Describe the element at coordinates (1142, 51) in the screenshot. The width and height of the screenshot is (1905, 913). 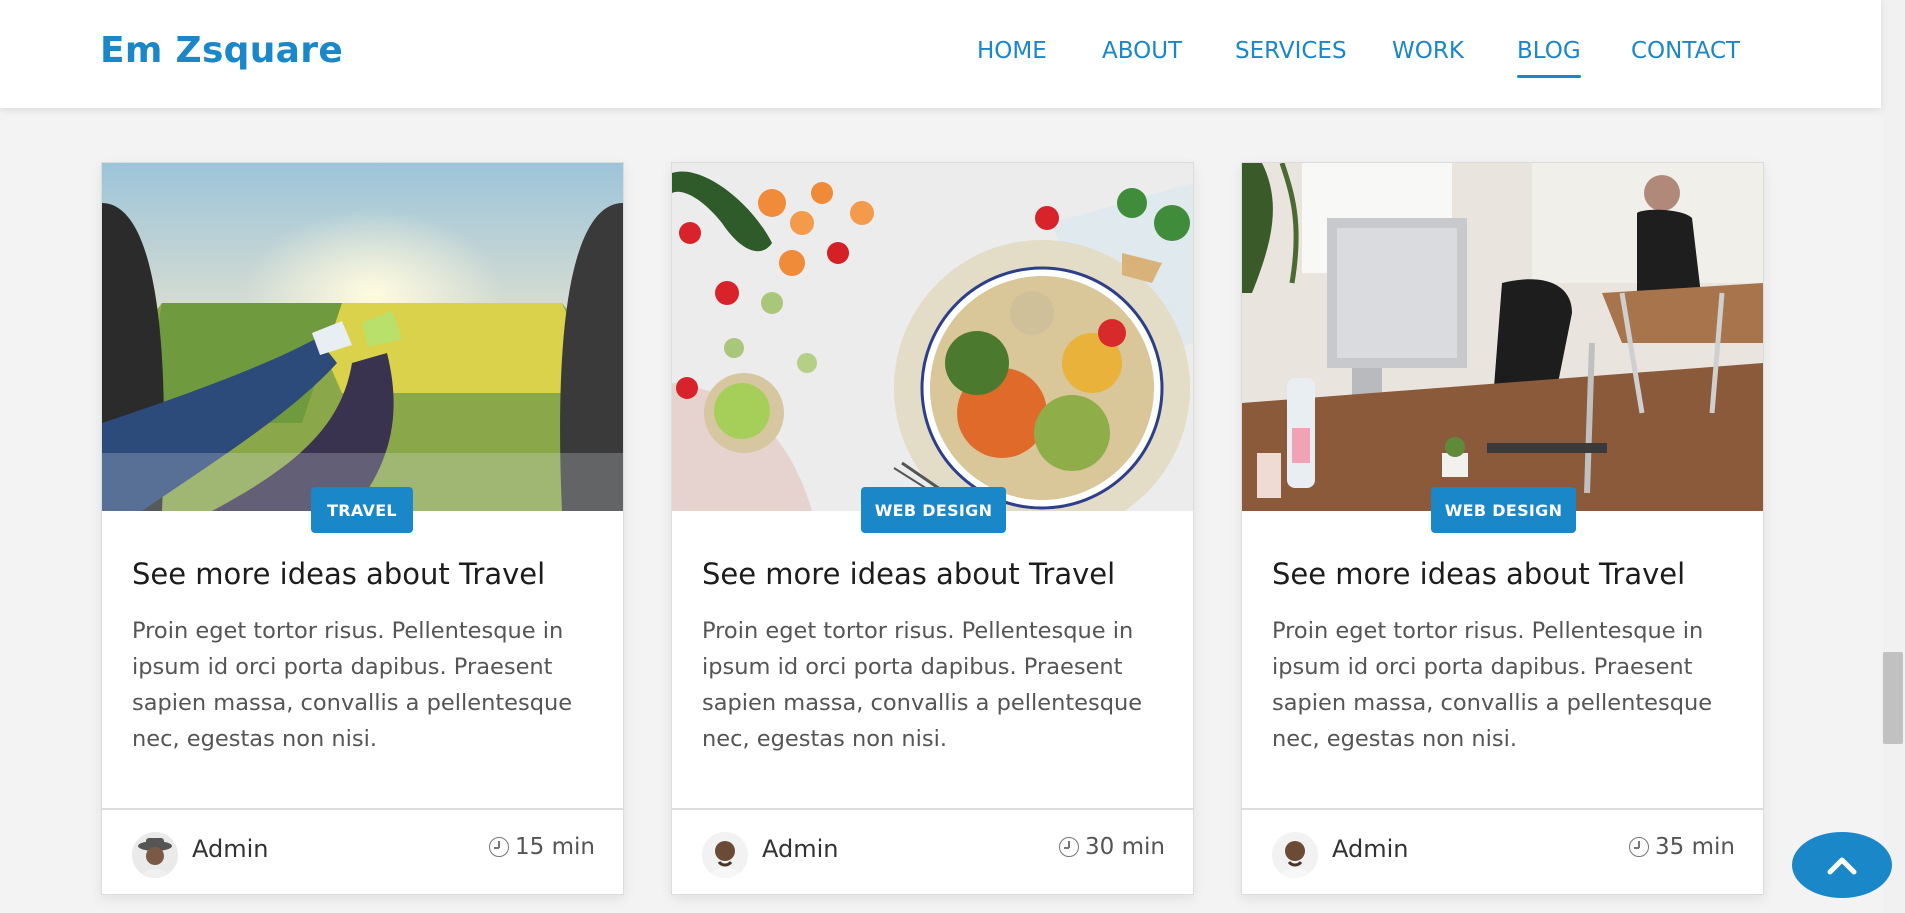
I see `nav-about-link: ABOUT` at that location.